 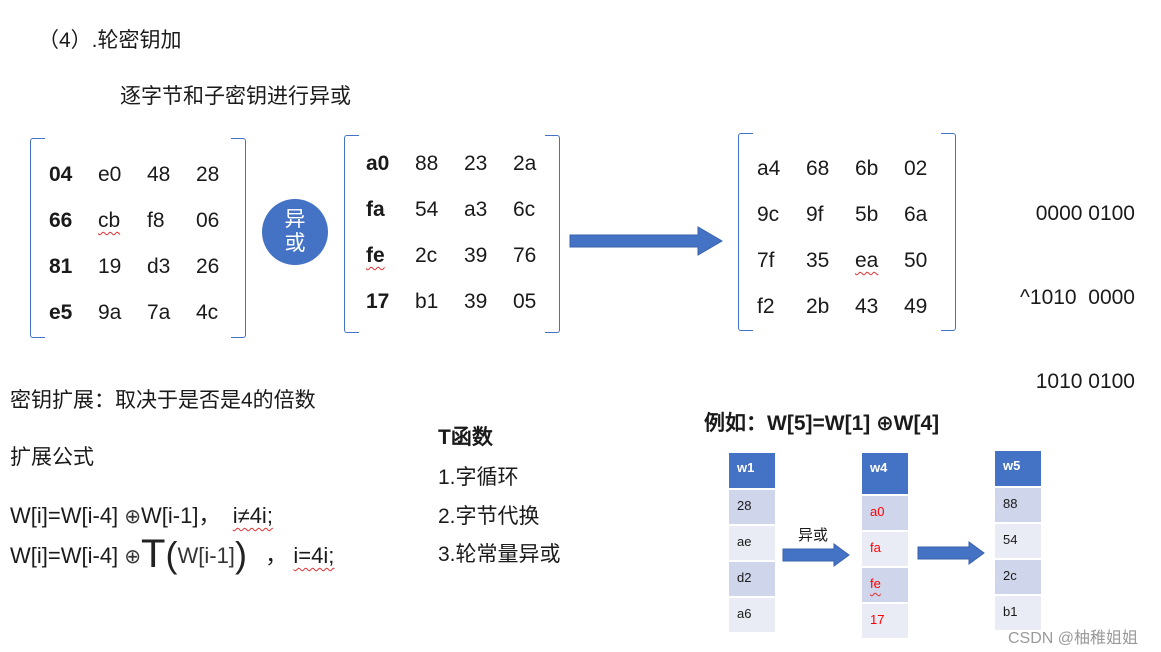 What do you see at coordinates (768, 214) in the screenshot?
I see `matrix-cell: 9c` at bounding box center [768, 214].